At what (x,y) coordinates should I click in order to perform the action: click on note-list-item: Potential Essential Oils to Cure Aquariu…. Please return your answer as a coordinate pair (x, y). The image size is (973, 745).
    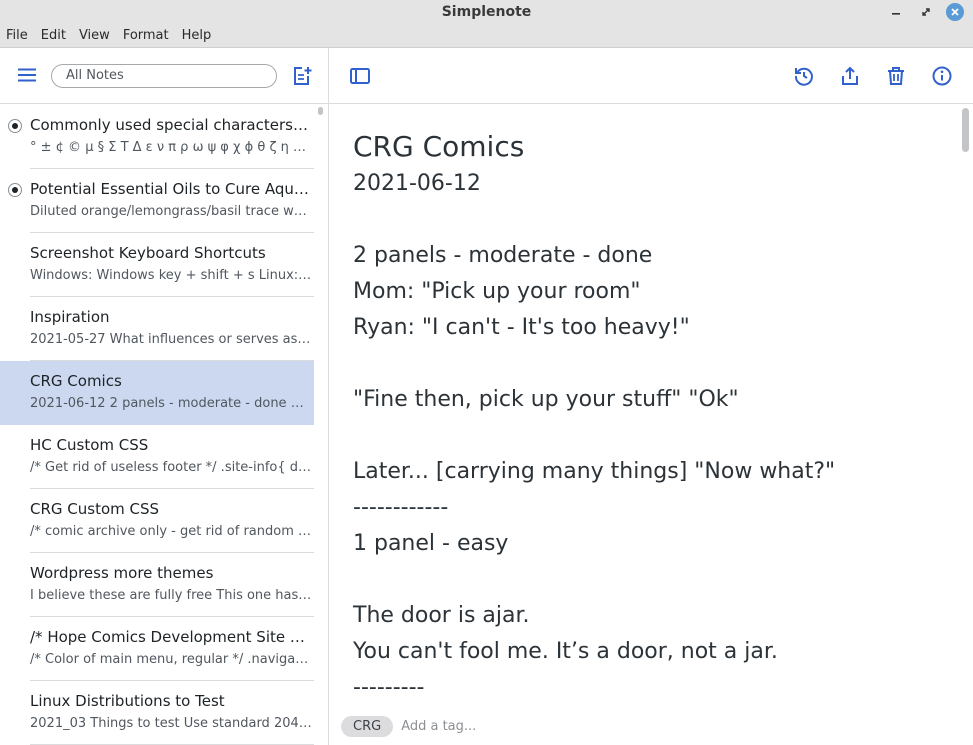
    Looking at the image, I should click on (157, 201).